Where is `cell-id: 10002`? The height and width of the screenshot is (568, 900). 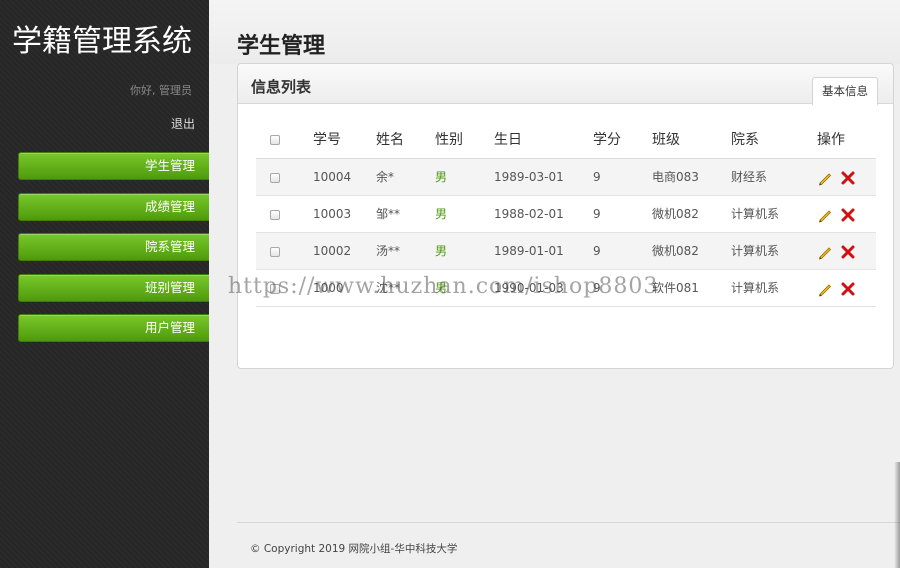
cell-id: 10002 is located at coordinates (332, 251).